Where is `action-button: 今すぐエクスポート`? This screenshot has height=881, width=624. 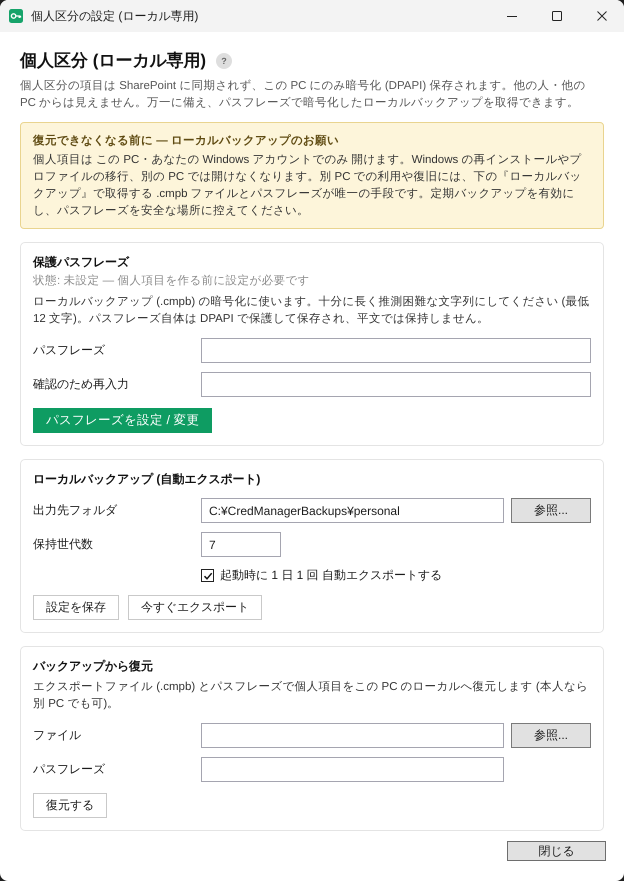
action-button: 今すぐエクスポート is located at coordinates (195, 607).